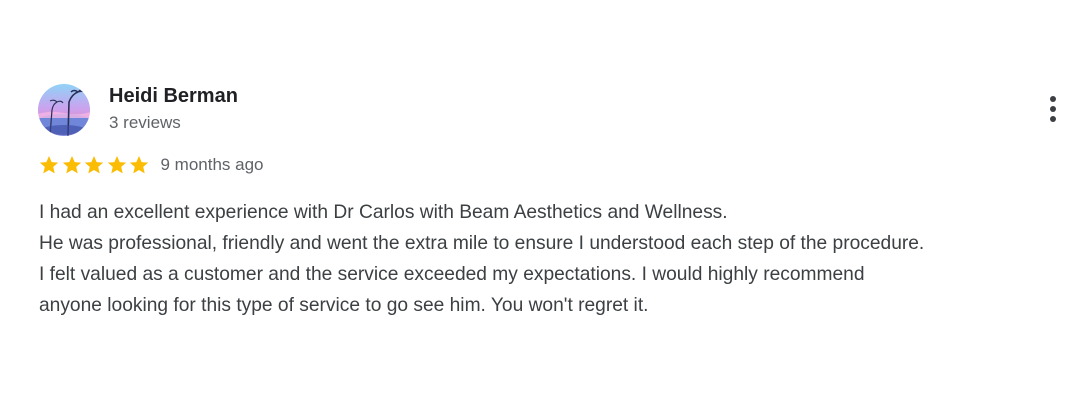 The image size is (1080, 400). I want to click on more-vert-icon, so click(1053, 109).